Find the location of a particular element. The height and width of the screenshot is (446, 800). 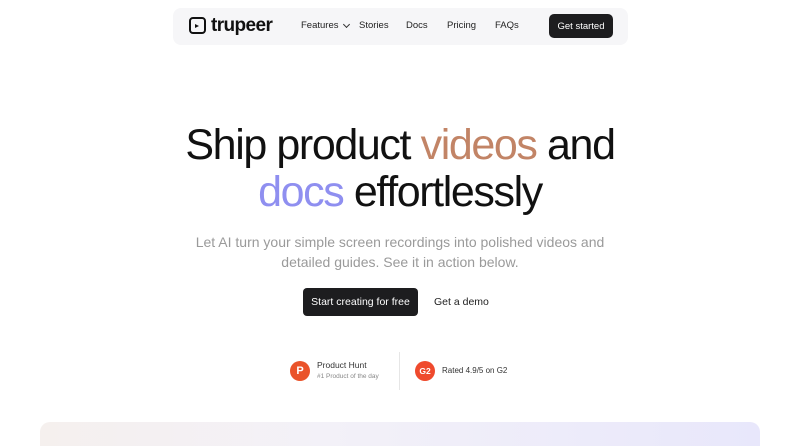

nav-item-features: Features is located at coordinates (325, 26).